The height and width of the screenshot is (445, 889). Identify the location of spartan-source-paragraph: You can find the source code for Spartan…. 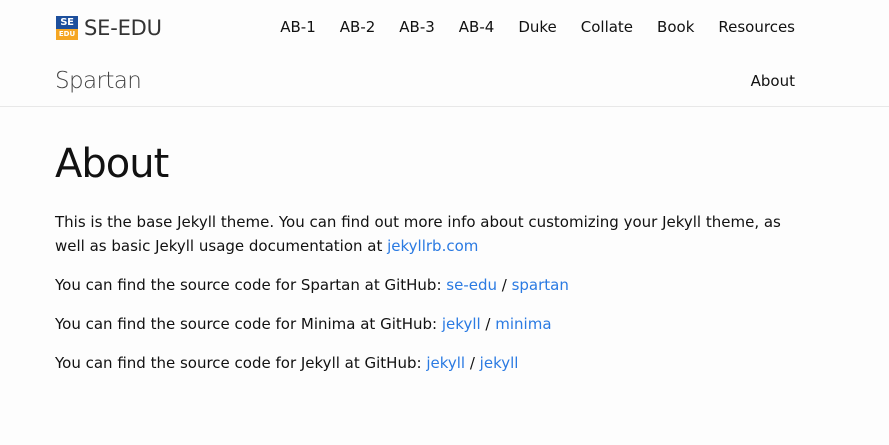
(435, 285).